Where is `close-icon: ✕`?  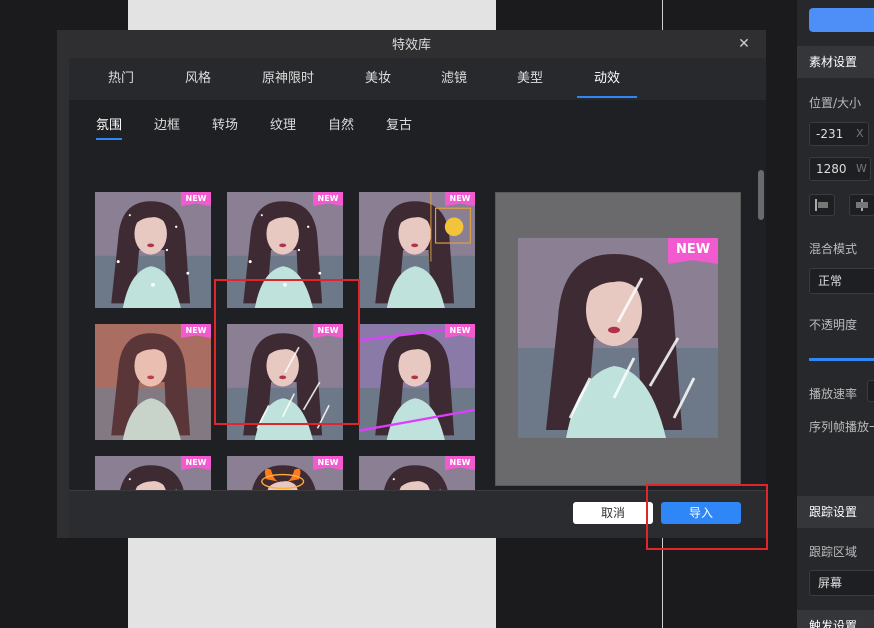 close-icon: ✕ is located at coordinates (744, 44).